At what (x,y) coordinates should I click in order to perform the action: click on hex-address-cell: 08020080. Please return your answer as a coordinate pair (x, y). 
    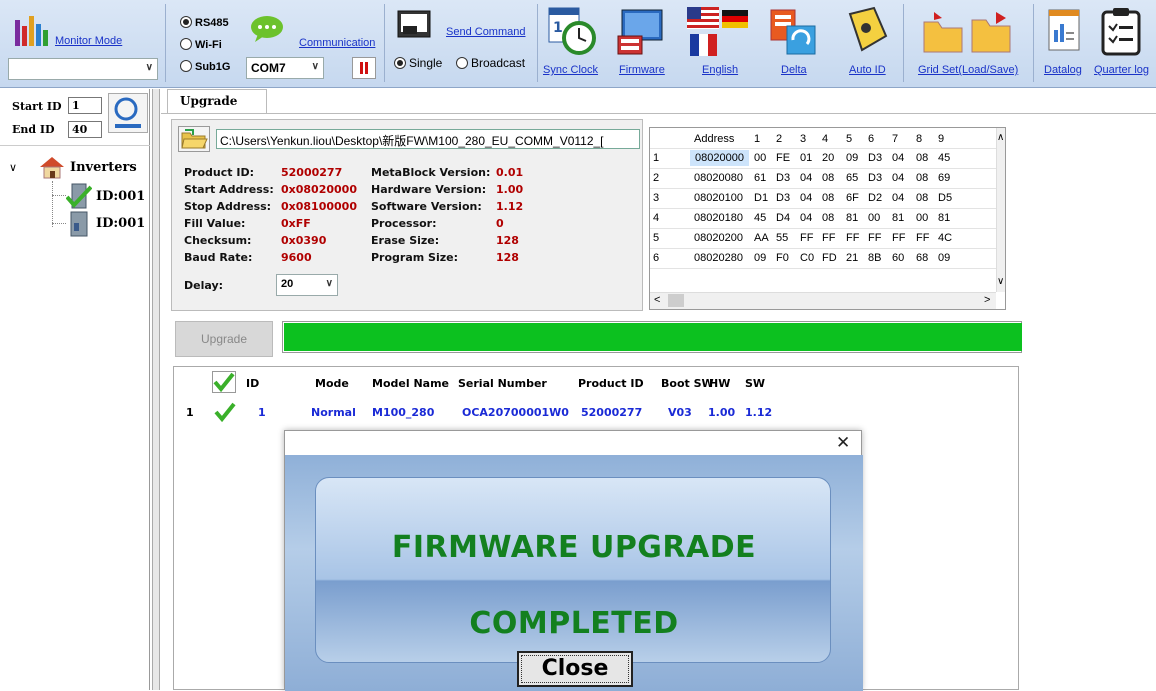
    Looking at the image, I should click on (718, 178).